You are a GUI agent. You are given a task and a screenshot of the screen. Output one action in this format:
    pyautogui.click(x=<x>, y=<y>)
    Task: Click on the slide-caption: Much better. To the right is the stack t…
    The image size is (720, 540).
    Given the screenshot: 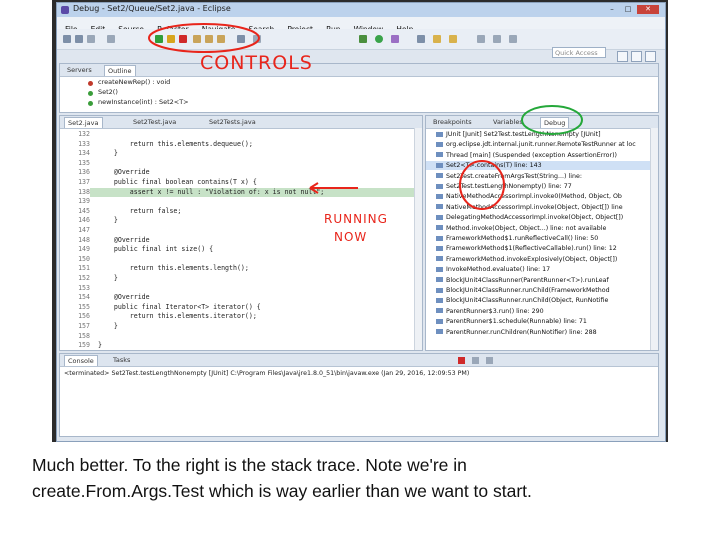 What is the action you would take?
    pyautogui.click(x=362, y=478)
    